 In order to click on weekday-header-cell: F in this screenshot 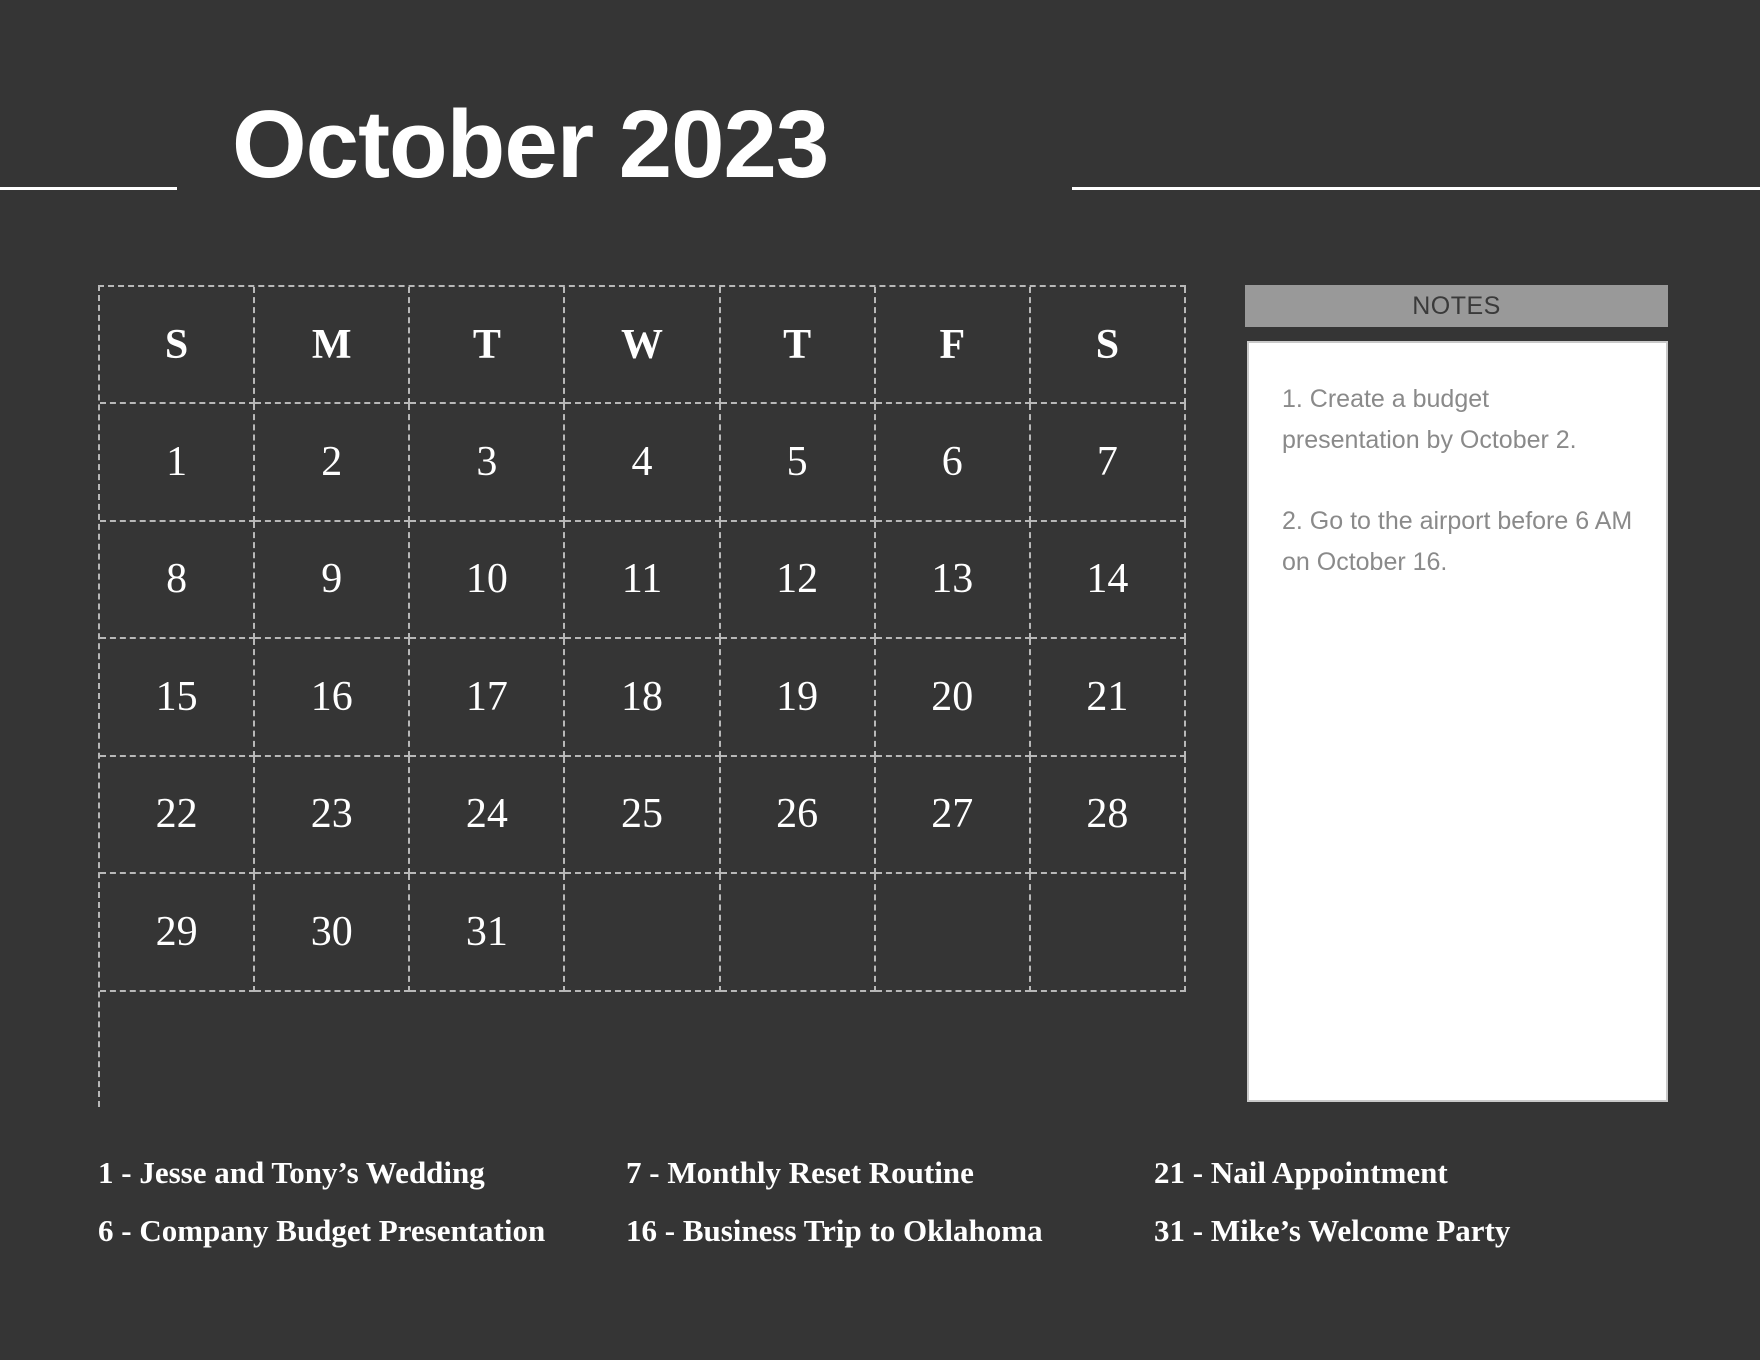, I will do `click(953, 345)`.